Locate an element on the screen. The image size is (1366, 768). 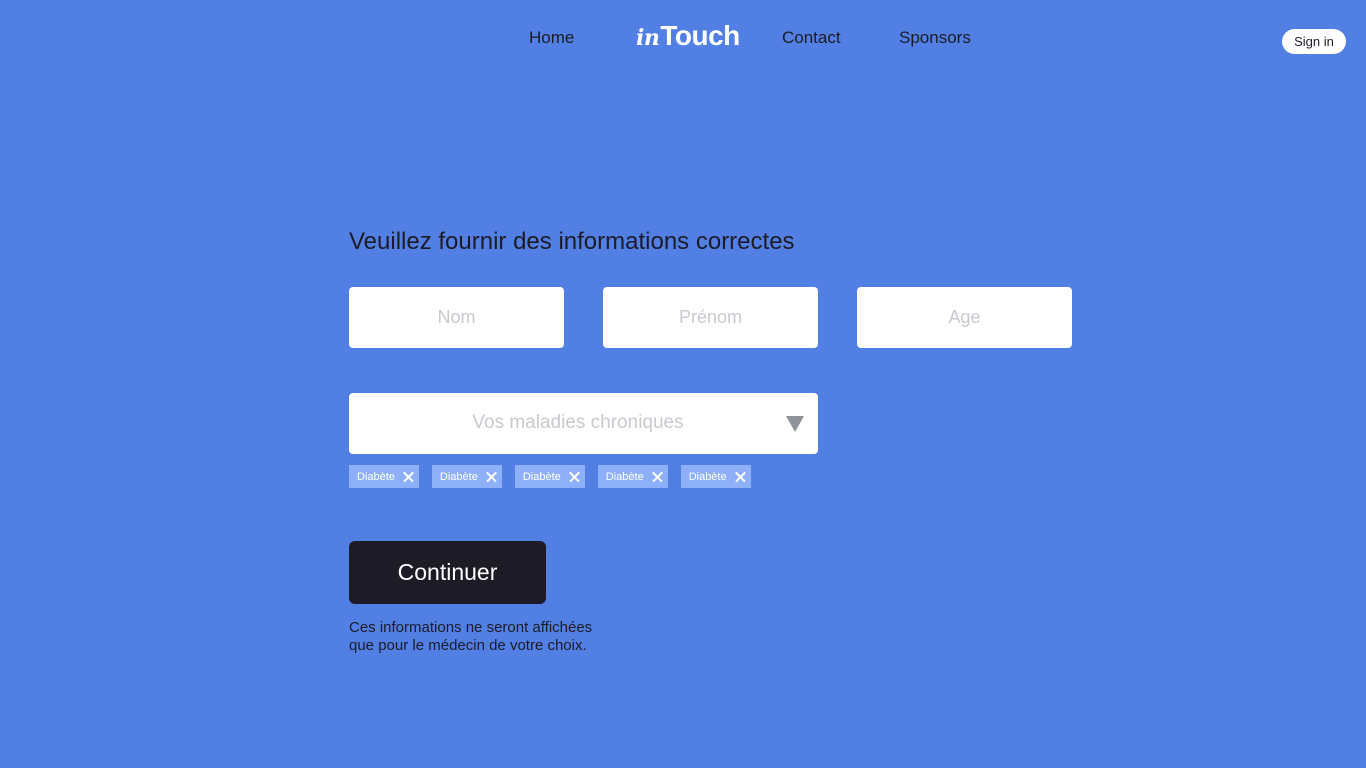
sign-in-button: Sign in is located at coordinates (1314, 41).